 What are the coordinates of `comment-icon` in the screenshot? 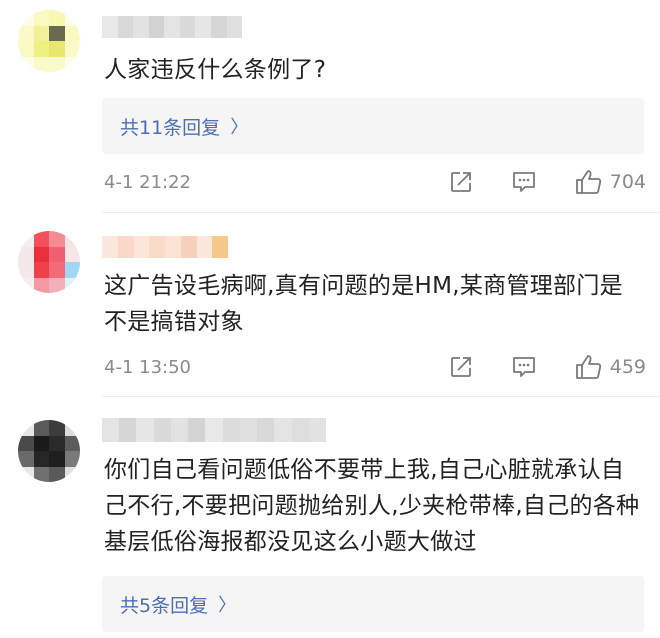 It's located at (523, 182).